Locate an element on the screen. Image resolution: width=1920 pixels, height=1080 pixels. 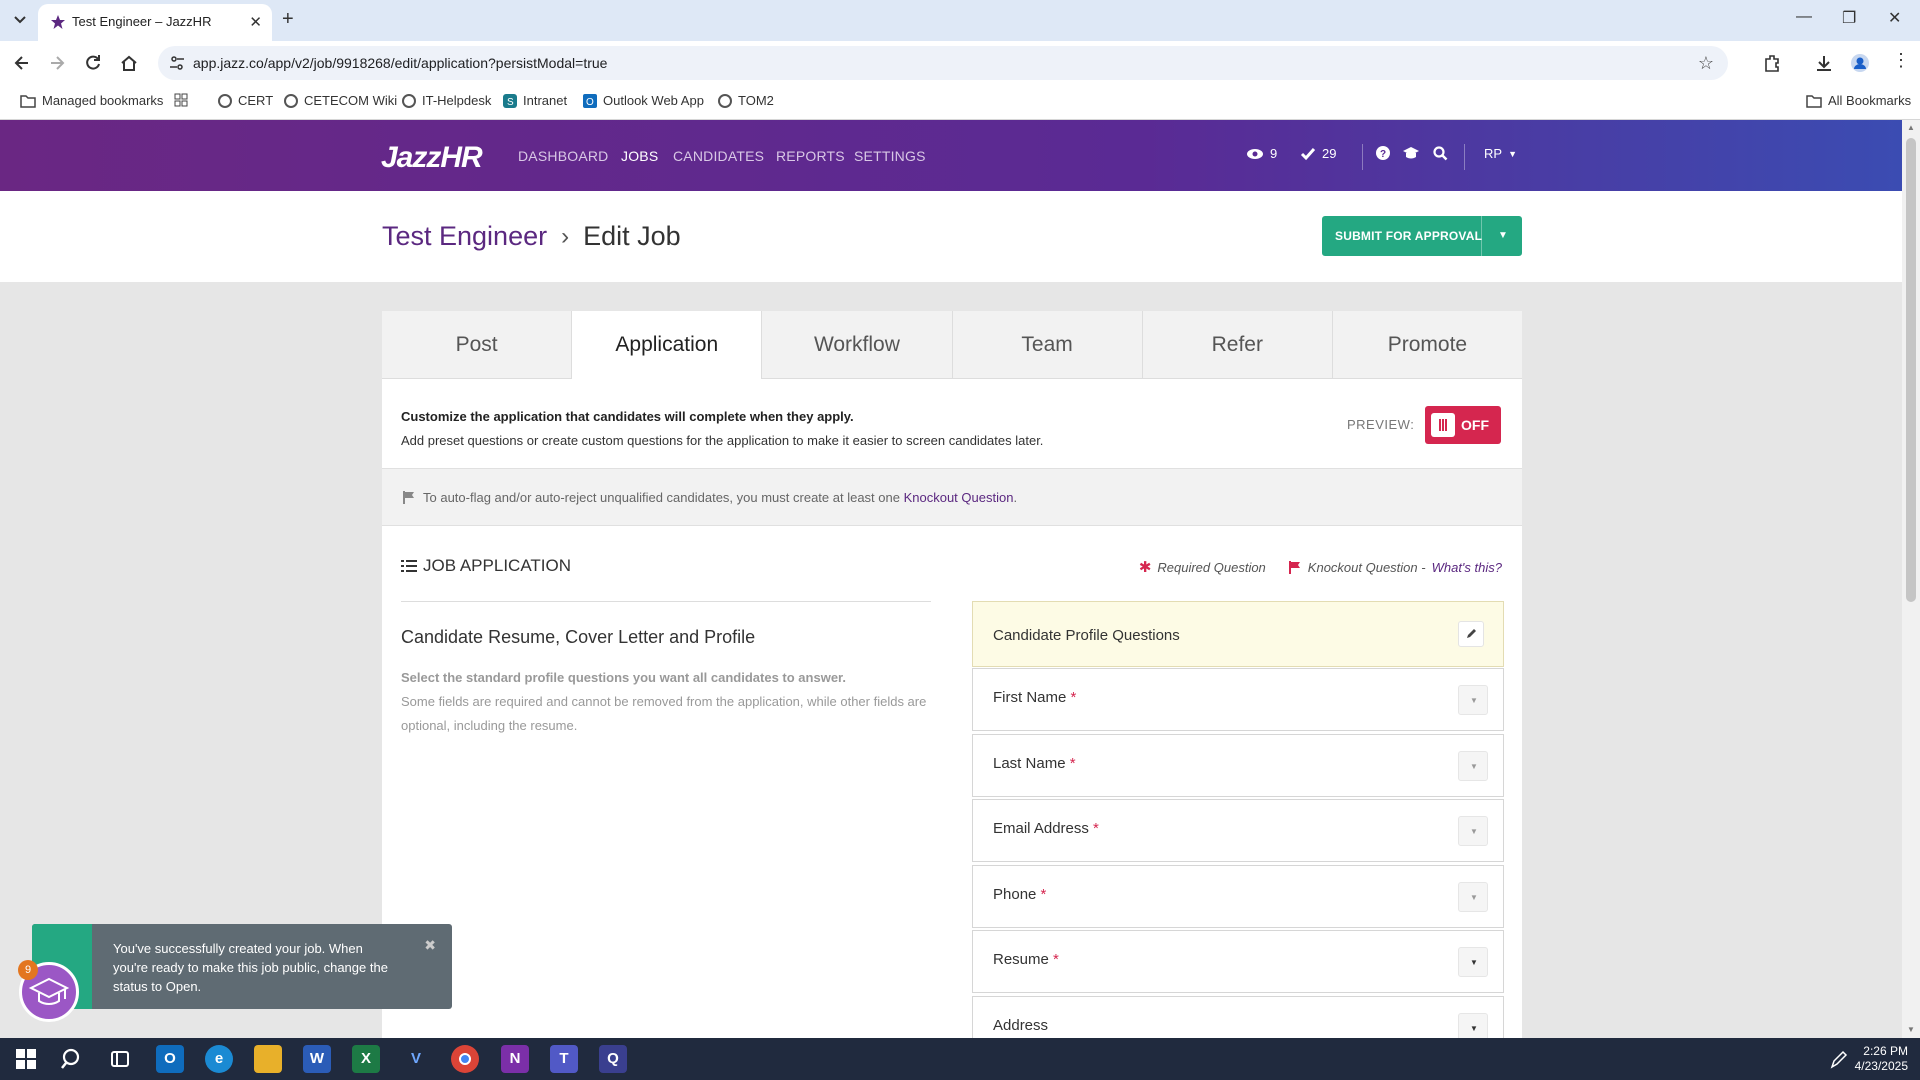
caret-down-icon: ▼ is located at coordinates (1474, 700).